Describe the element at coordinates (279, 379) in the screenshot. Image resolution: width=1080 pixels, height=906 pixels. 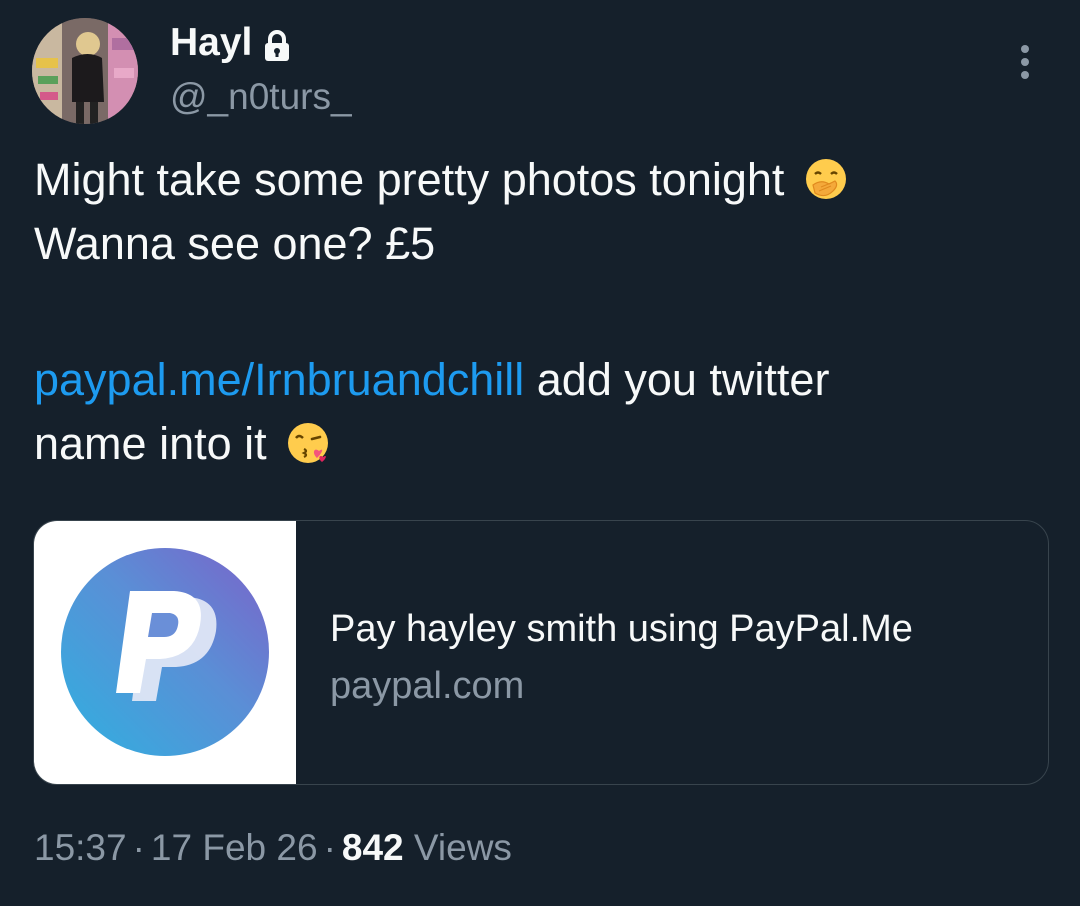
I see `paypal-link: paypal.me/Irnbruandchill` at that location.